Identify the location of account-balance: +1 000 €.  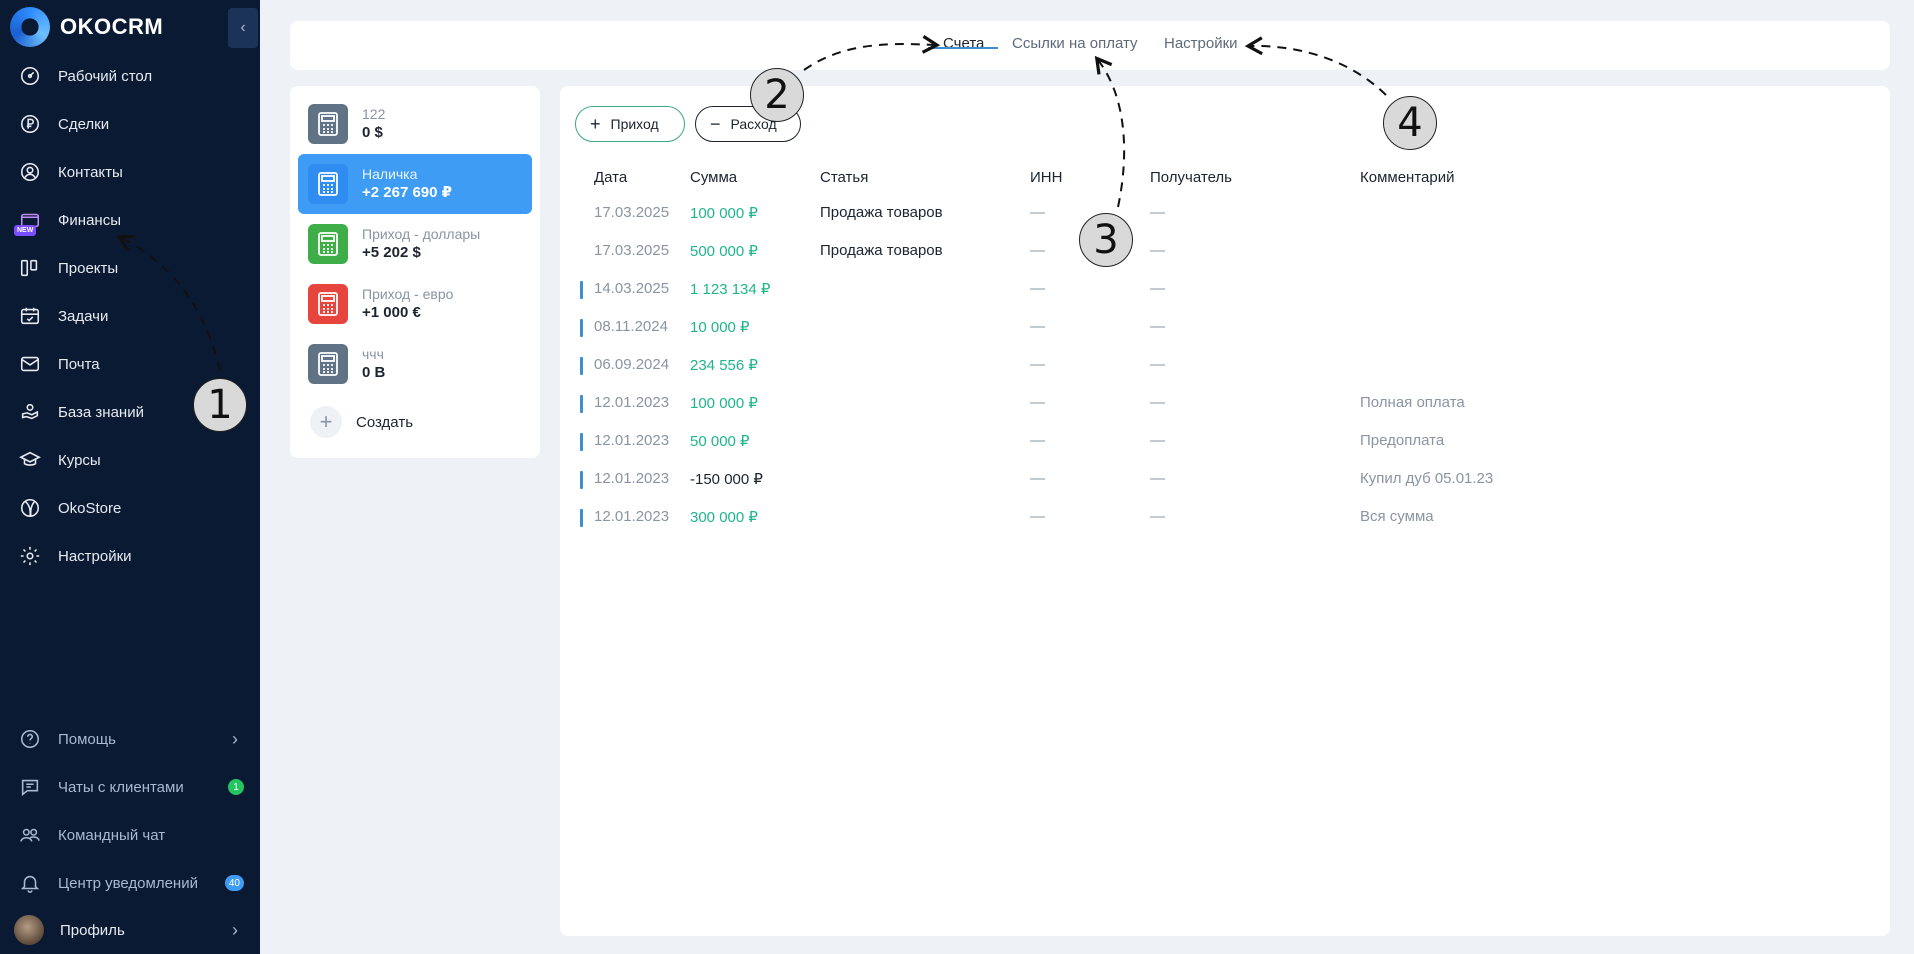
(391, 312).